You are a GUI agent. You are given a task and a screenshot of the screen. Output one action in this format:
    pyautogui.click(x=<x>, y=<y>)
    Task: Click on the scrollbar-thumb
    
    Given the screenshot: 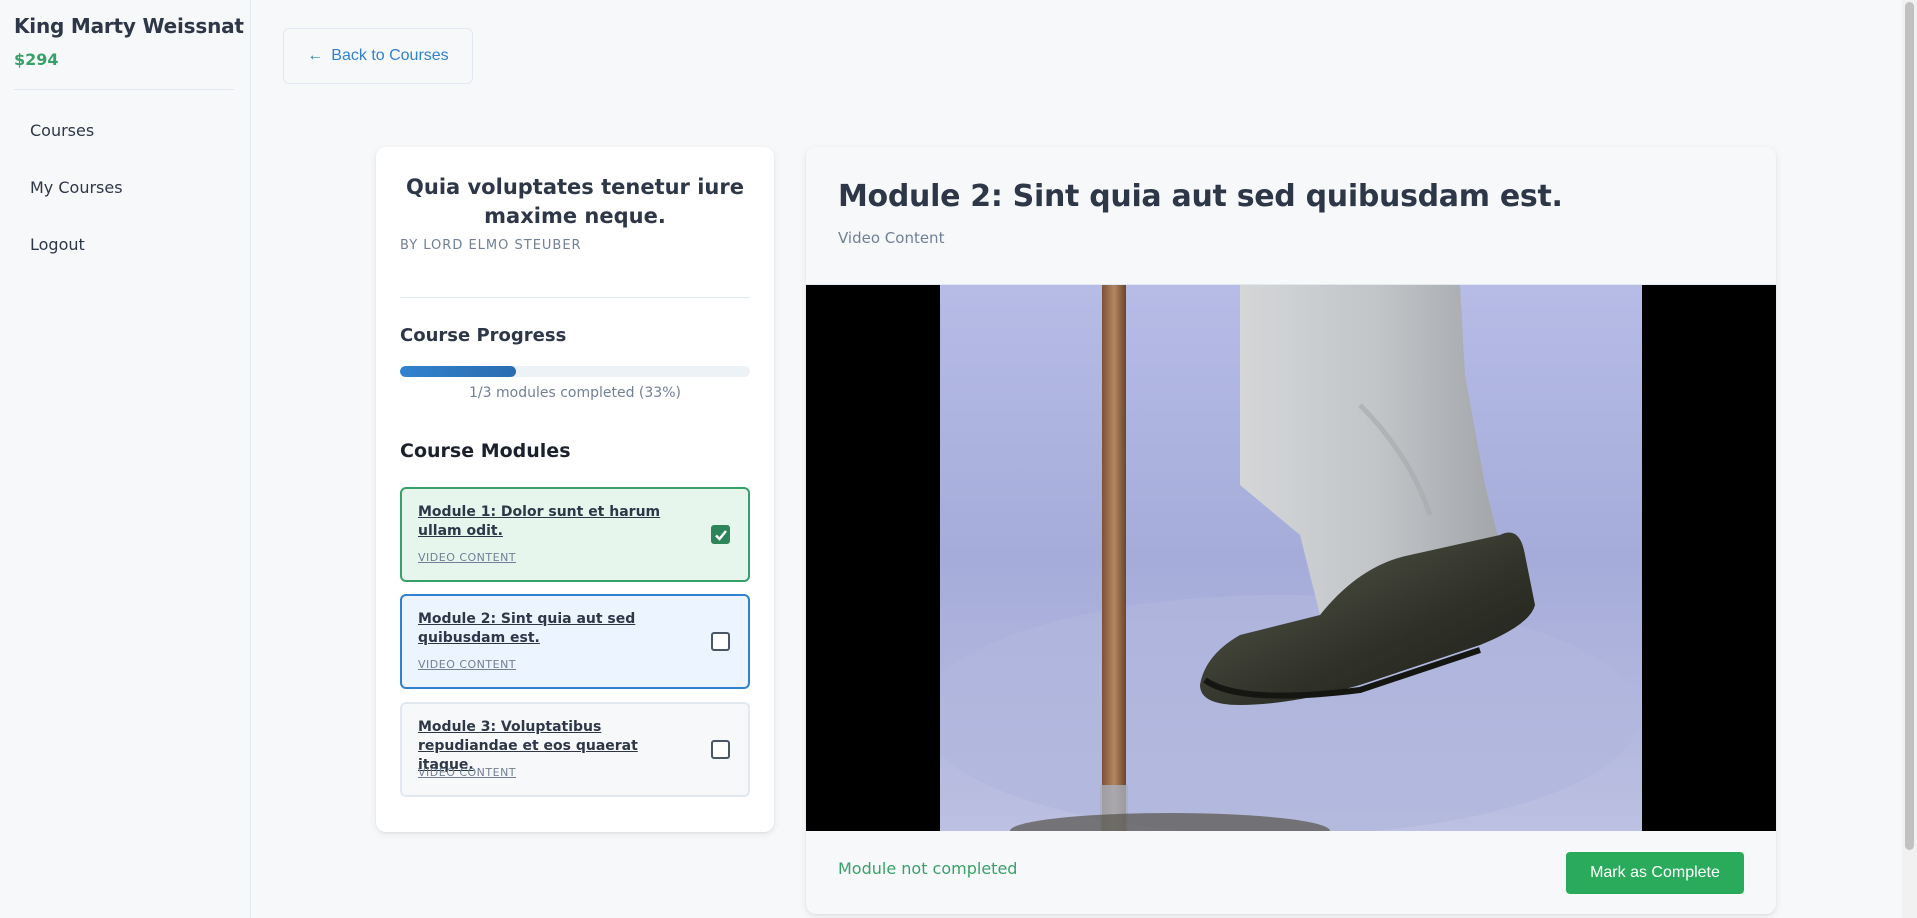 What is the action you would take?
    pyautogui.click(x=1909, y=426)
    